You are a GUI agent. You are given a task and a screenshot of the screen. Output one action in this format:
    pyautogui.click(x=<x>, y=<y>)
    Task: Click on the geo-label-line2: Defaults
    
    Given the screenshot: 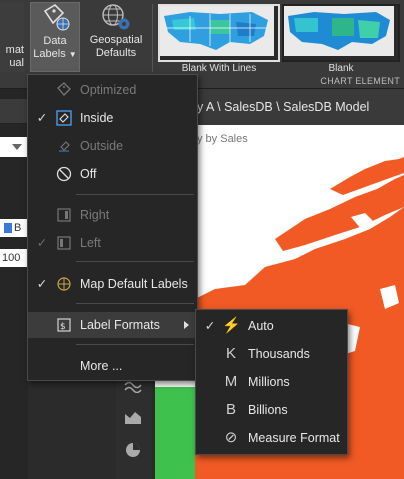 What is the action you would take?
    pyautogui.click(x=116, y=53)
    